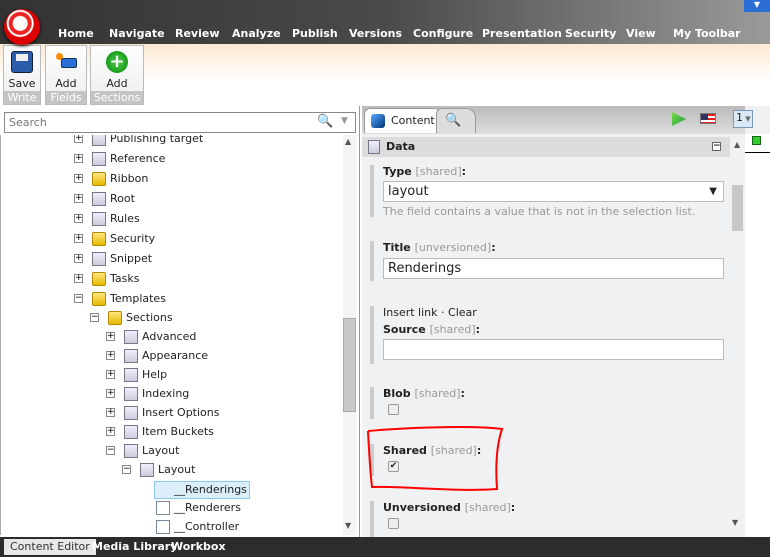 The image size is (770, 557). What do you see at coordinates (171, 508) in the screenshot?
I see `tree-item: __Renderers` at bounding box center [171, 508].